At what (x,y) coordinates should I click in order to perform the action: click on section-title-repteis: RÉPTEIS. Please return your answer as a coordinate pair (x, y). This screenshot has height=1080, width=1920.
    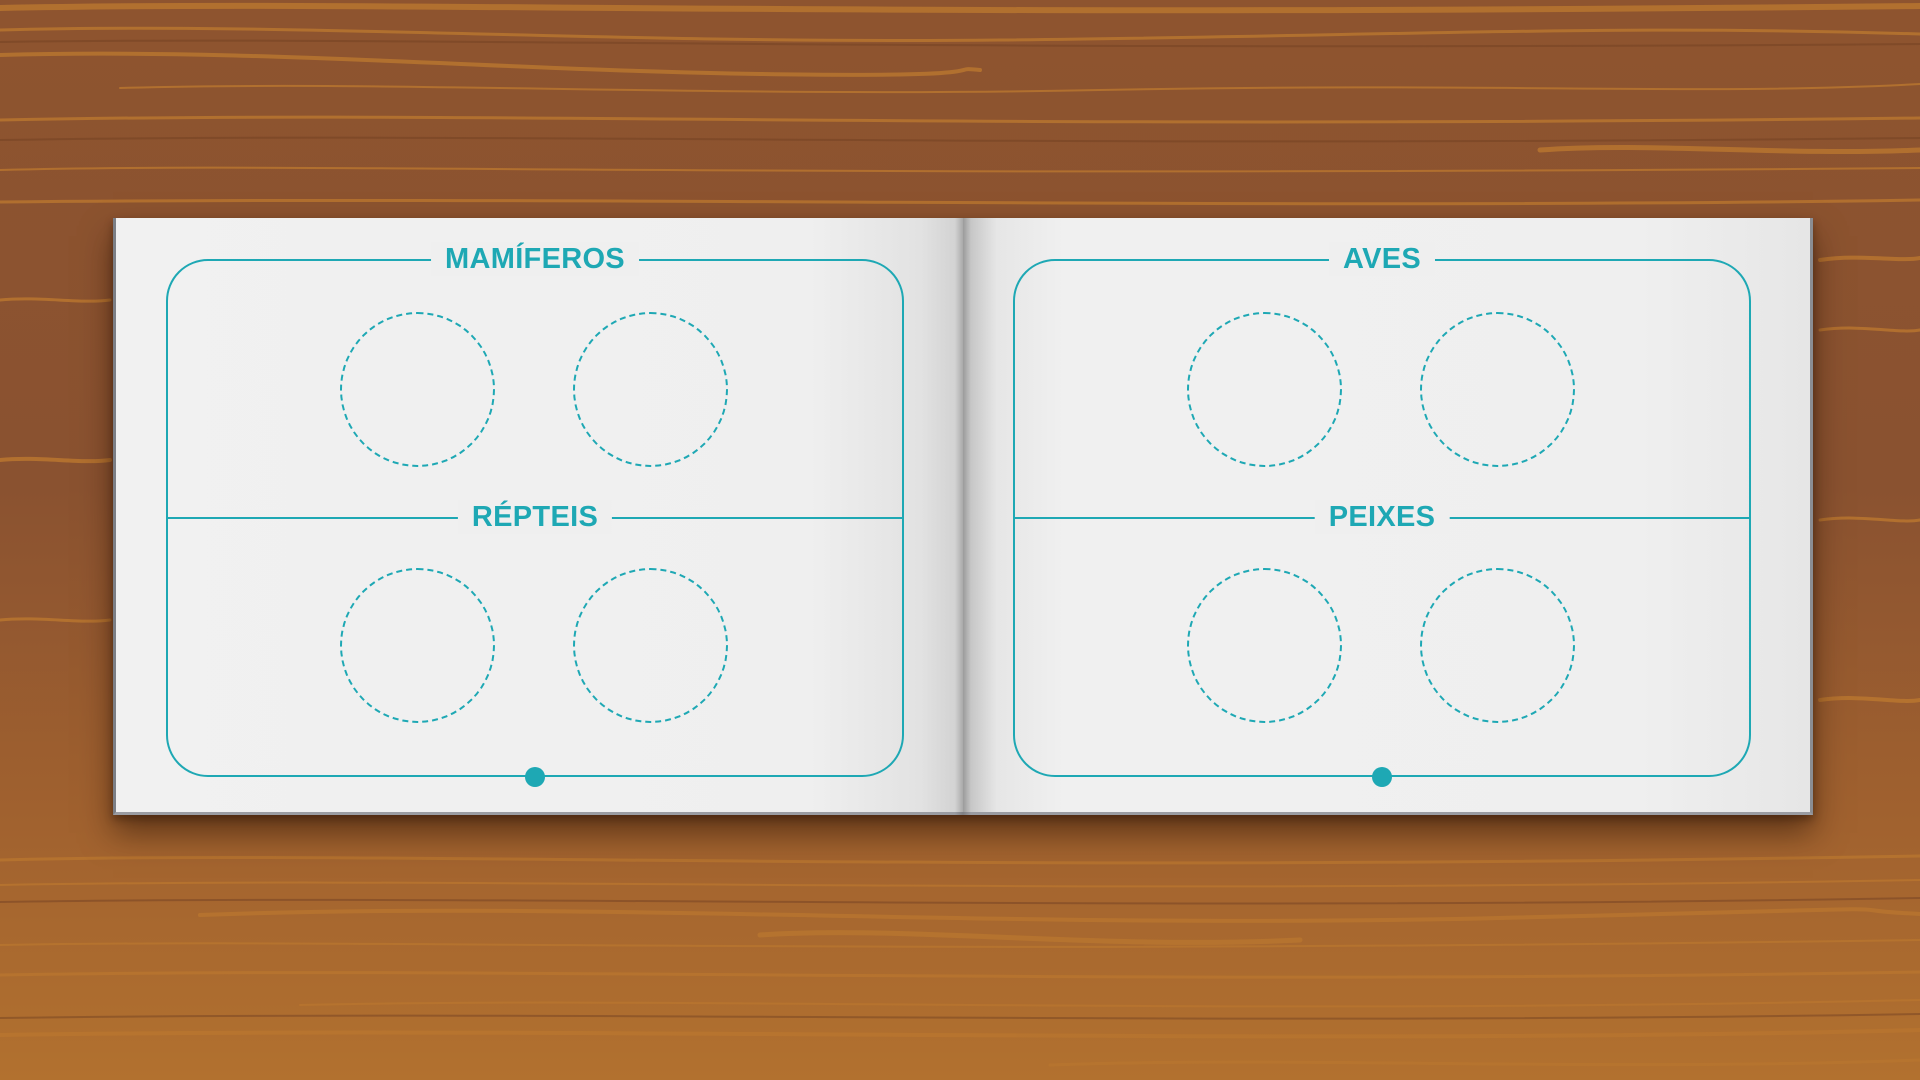
    Looking at the image, I should click on (535, 517).